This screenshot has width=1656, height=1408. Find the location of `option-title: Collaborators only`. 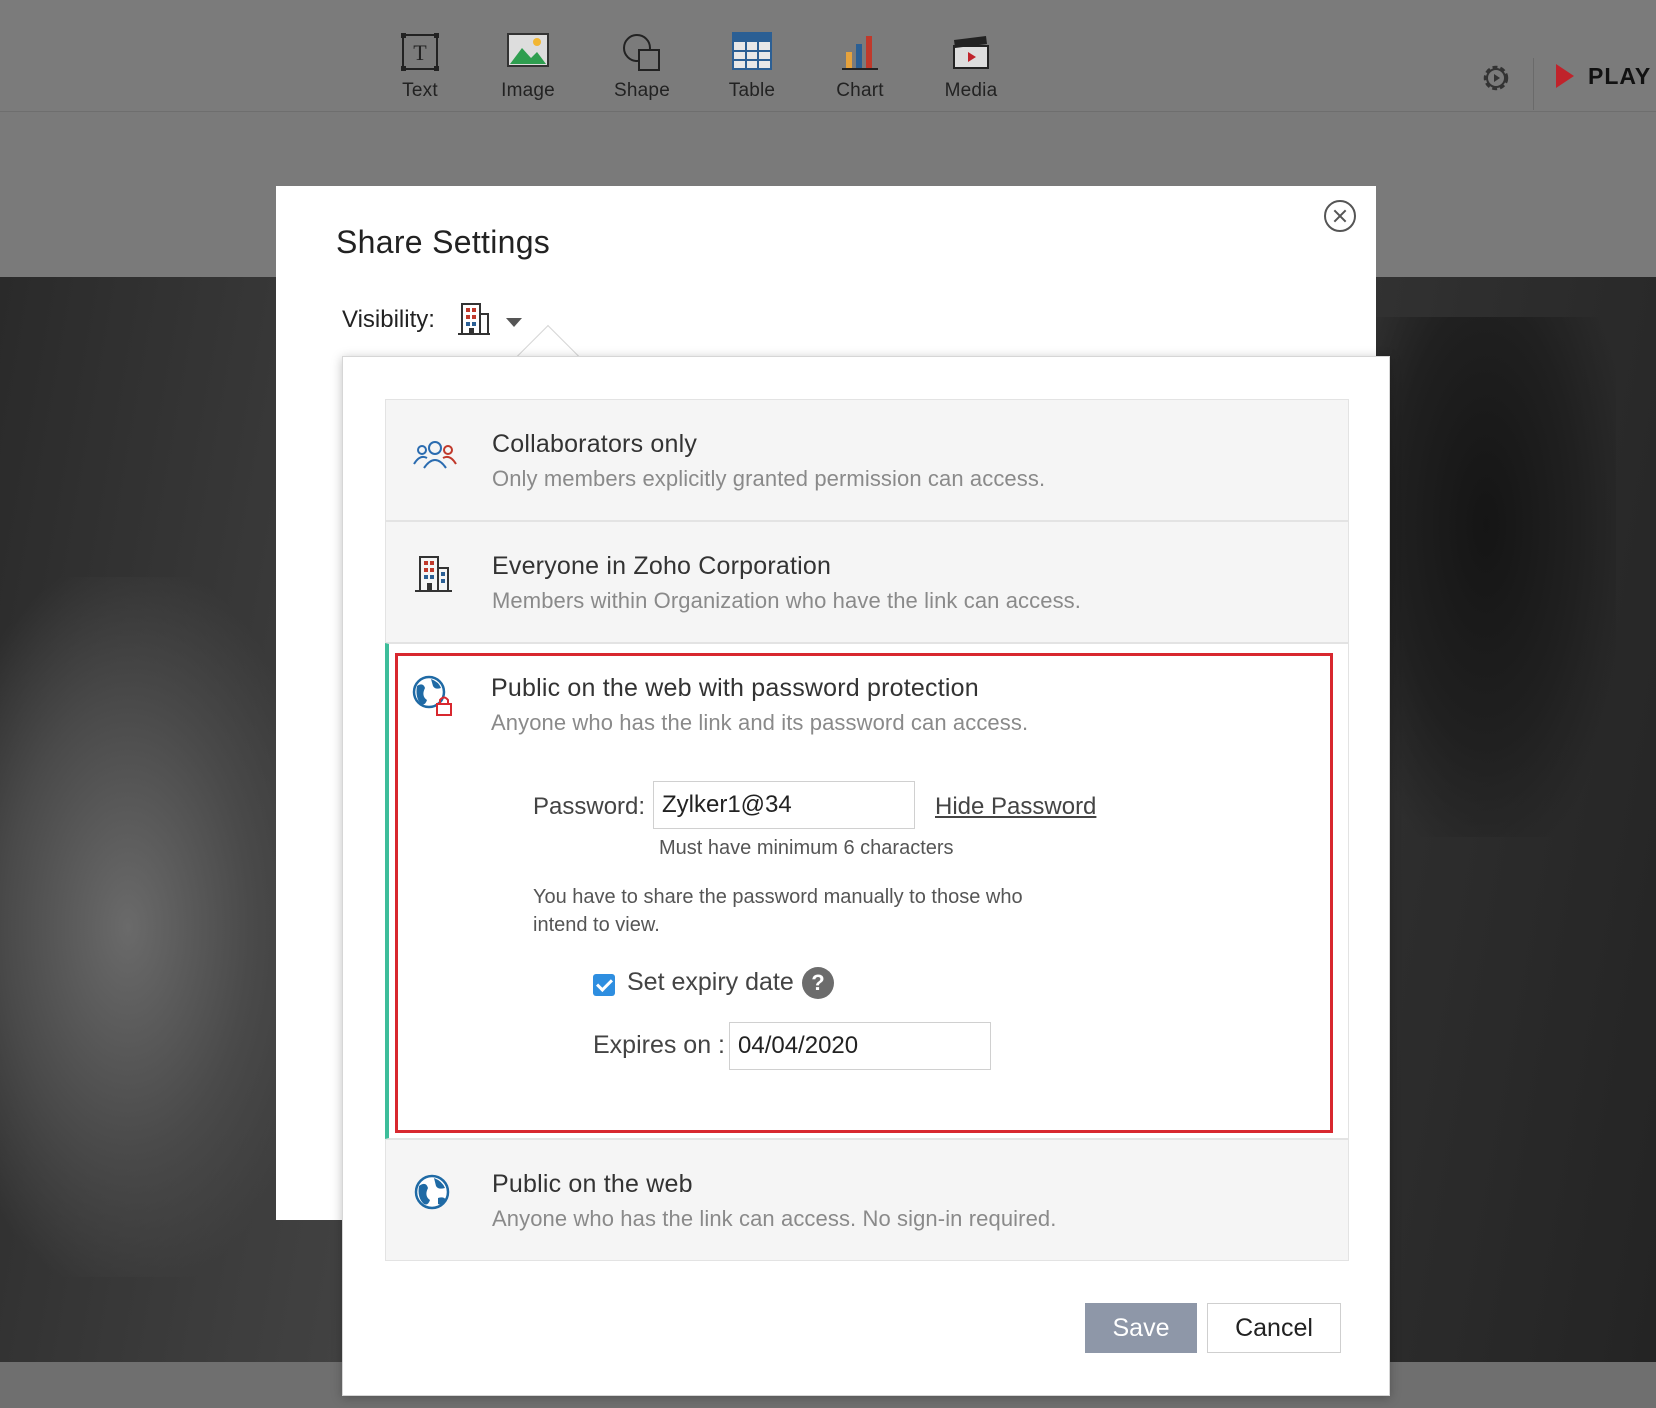

option-title: Collaborators only is located at coordinates (595, 444).